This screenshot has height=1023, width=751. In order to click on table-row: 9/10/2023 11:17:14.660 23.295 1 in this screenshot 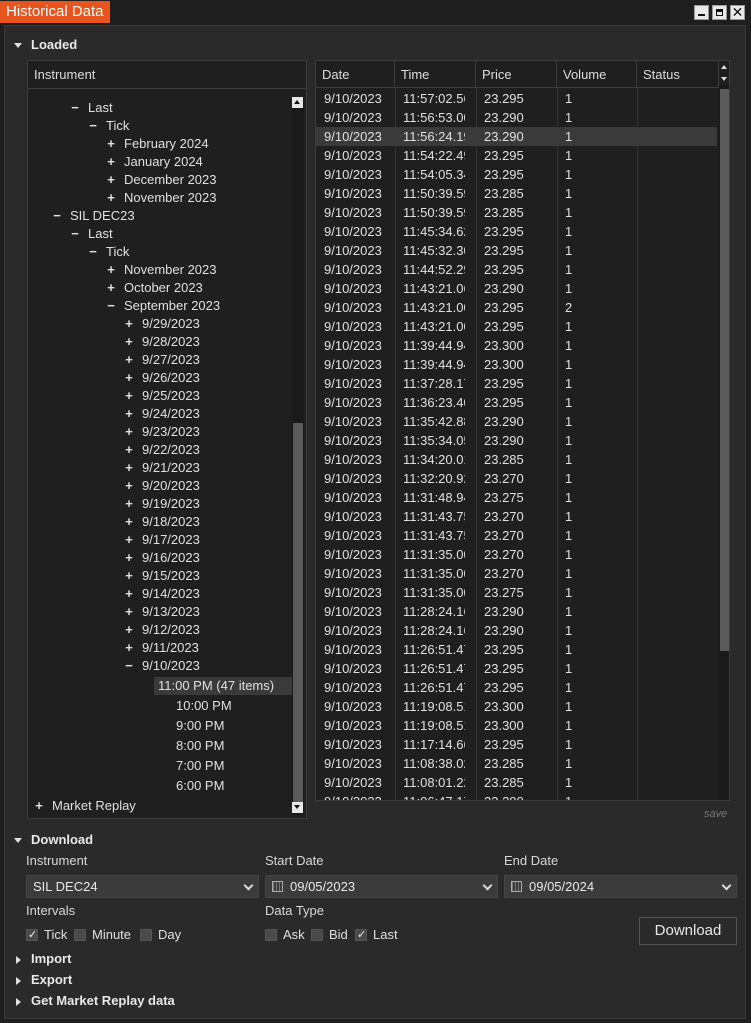, I will do `click(516, 744)`.